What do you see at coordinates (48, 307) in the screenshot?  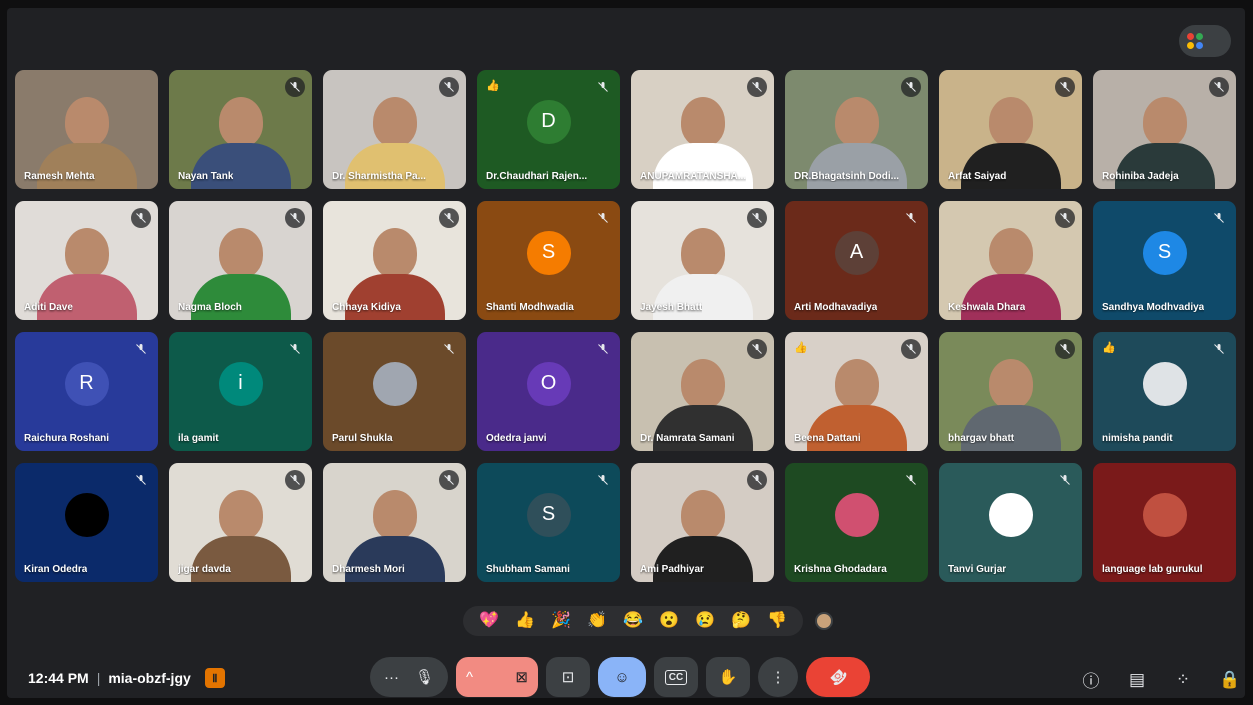 I see `participant-name: Aditi Dave` at bounding box center [48, 307].